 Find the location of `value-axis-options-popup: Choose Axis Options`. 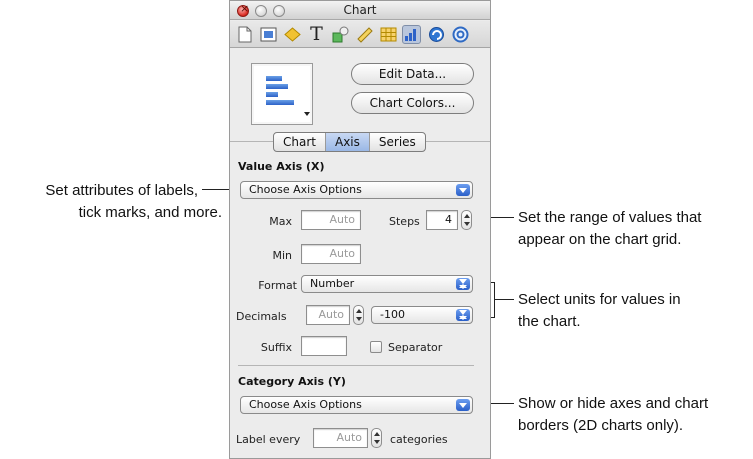

value-axis-options-popup: Choose Axis Options is located at coordinates (356, 190).